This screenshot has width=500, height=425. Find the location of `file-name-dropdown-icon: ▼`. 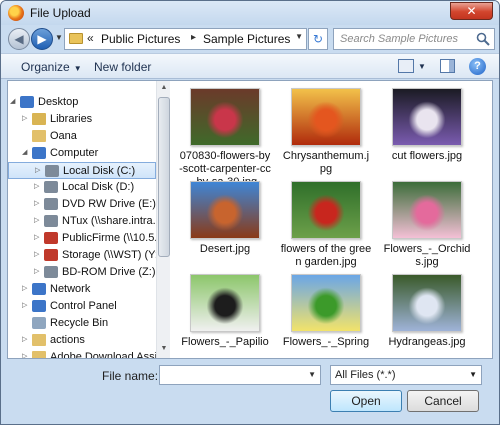

file-name-dropdown-icon: ▼ is located at coordinates (312, 374).